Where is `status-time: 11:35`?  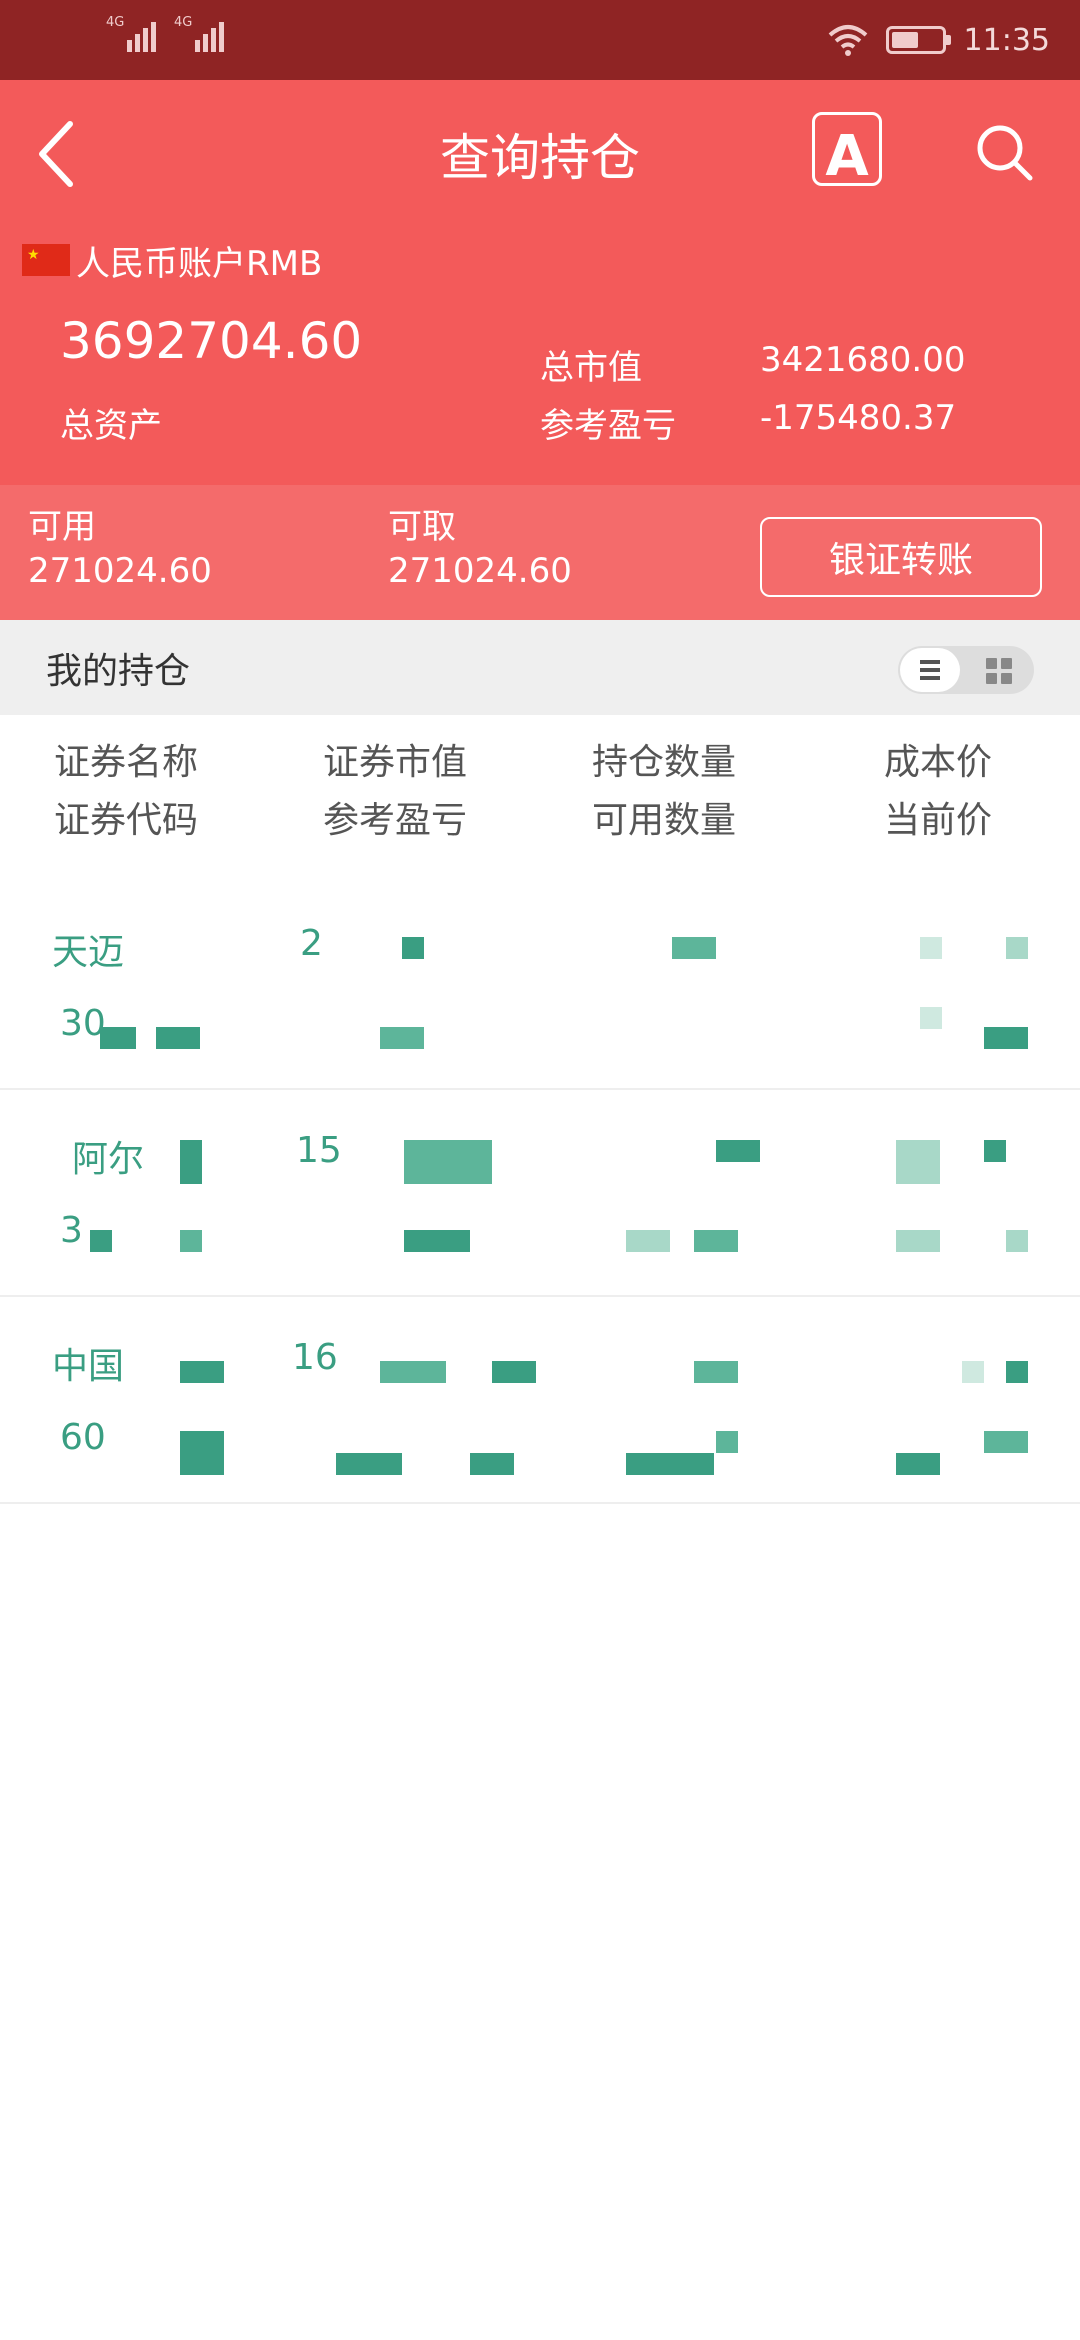 status-time: 11:35 is located at coordinates (1006, 40).